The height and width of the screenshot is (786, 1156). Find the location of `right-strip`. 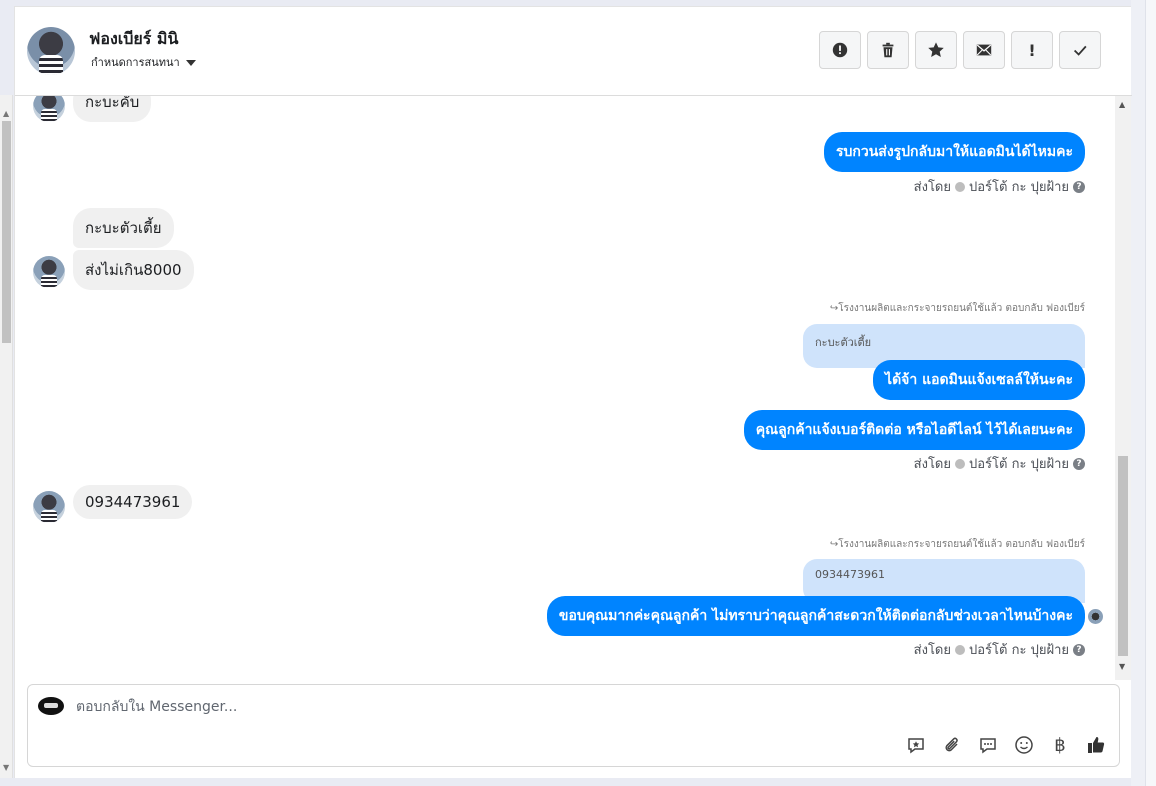

right-strip is located at coordinates (1150, 393).